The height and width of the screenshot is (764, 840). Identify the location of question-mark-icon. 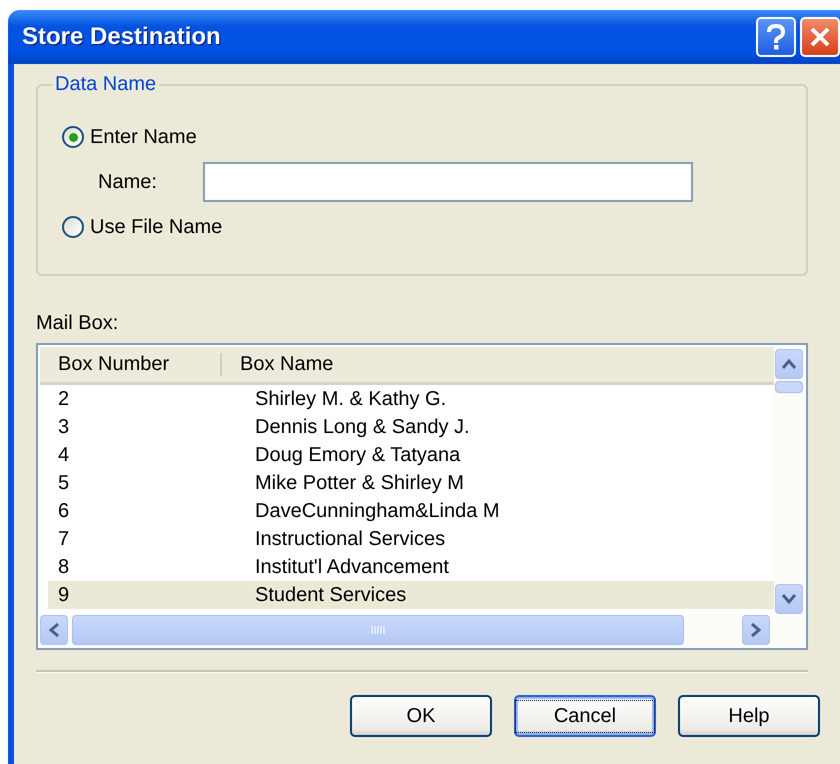
(776, 37).